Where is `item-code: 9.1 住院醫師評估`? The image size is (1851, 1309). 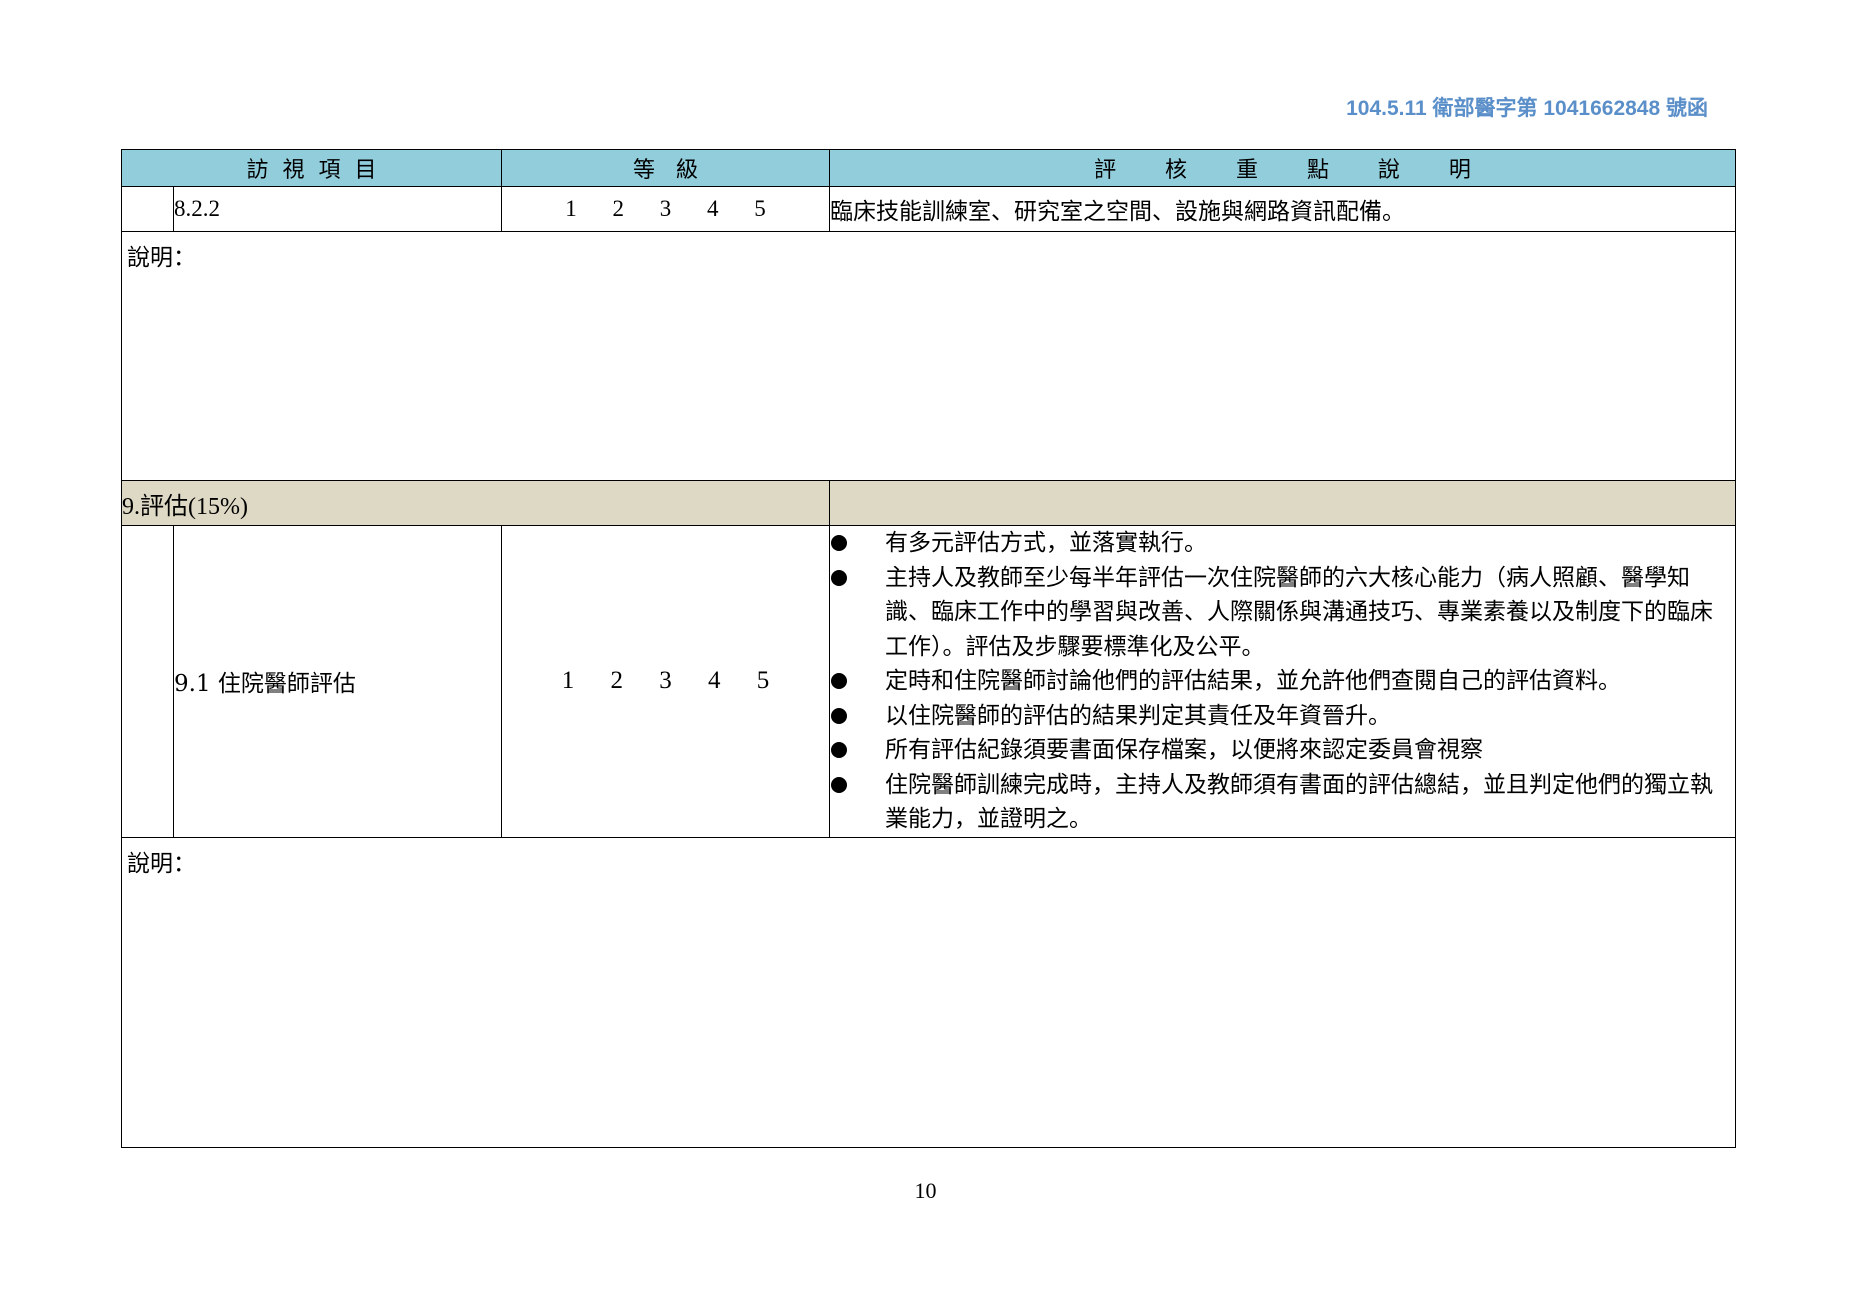
item-code: 9.1 住院醫師評估 is located at coordinates (337, 681).